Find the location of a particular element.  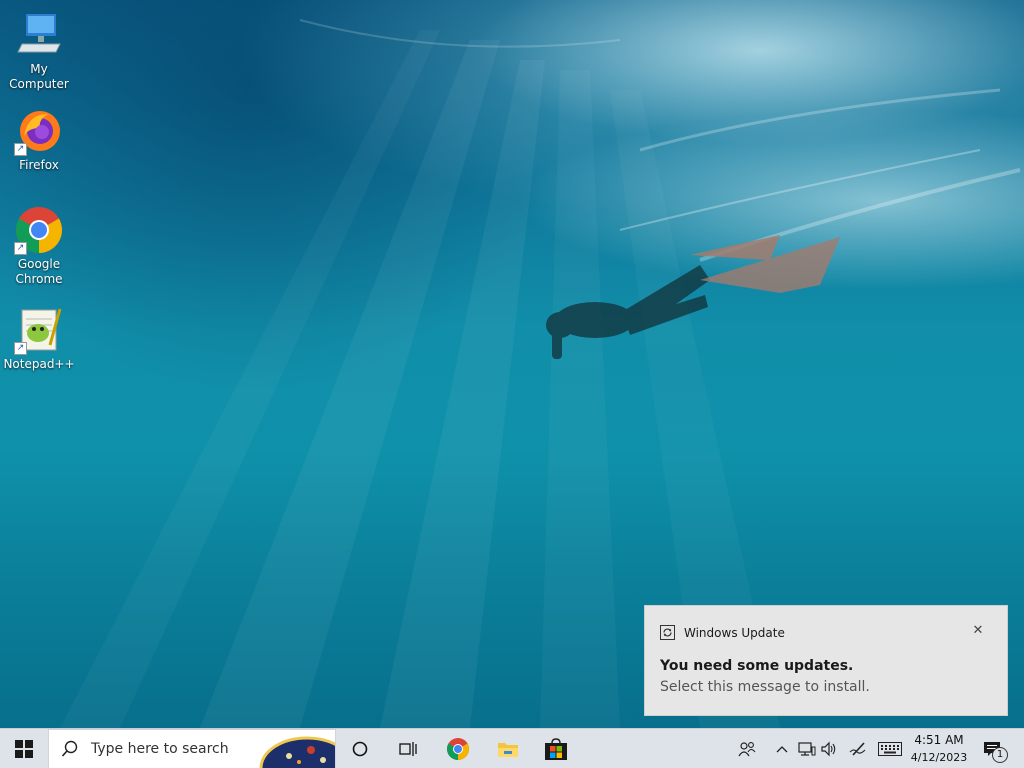

action-center-button: 1 is located at coordinates (994, 748).